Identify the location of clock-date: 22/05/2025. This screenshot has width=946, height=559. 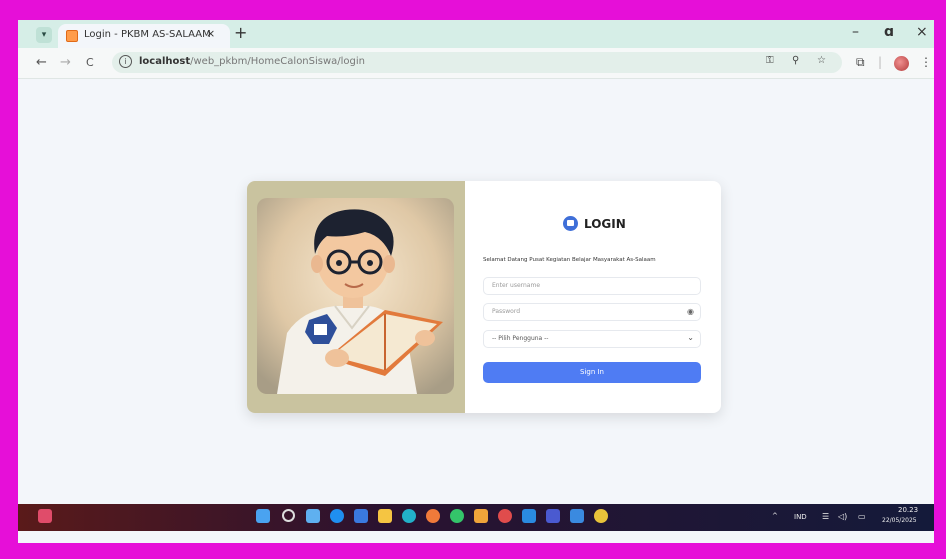
(899, 520).